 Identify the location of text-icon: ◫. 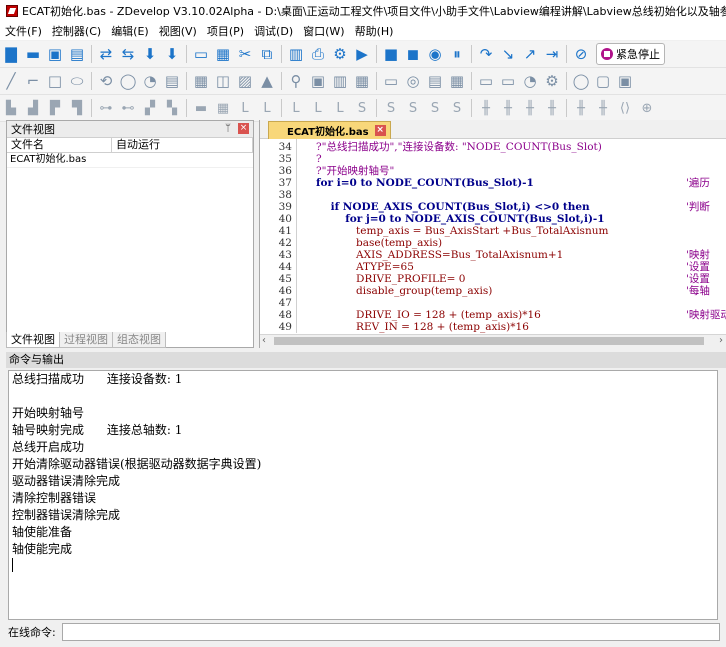
(223, 81).